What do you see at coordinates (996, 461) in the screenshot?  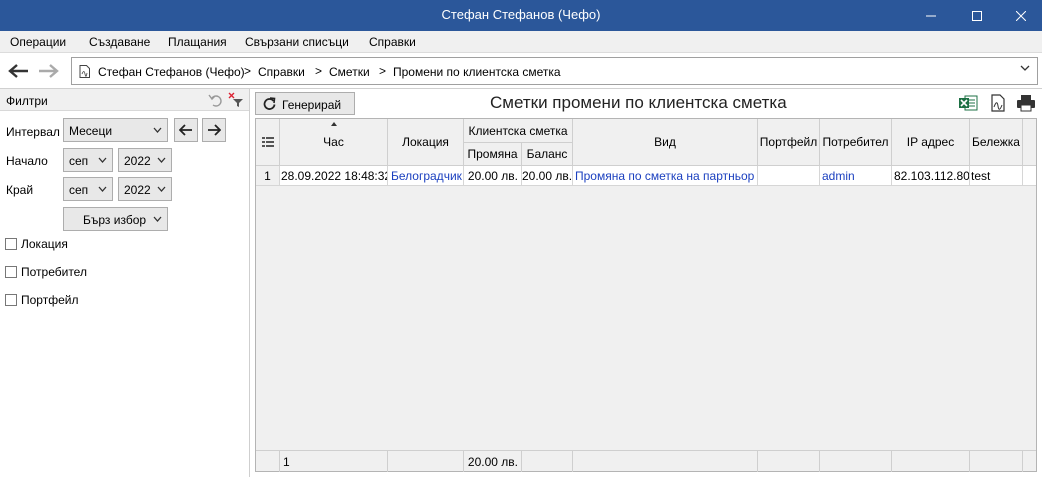 I see `footer-note` at bounding box center [996, 461].